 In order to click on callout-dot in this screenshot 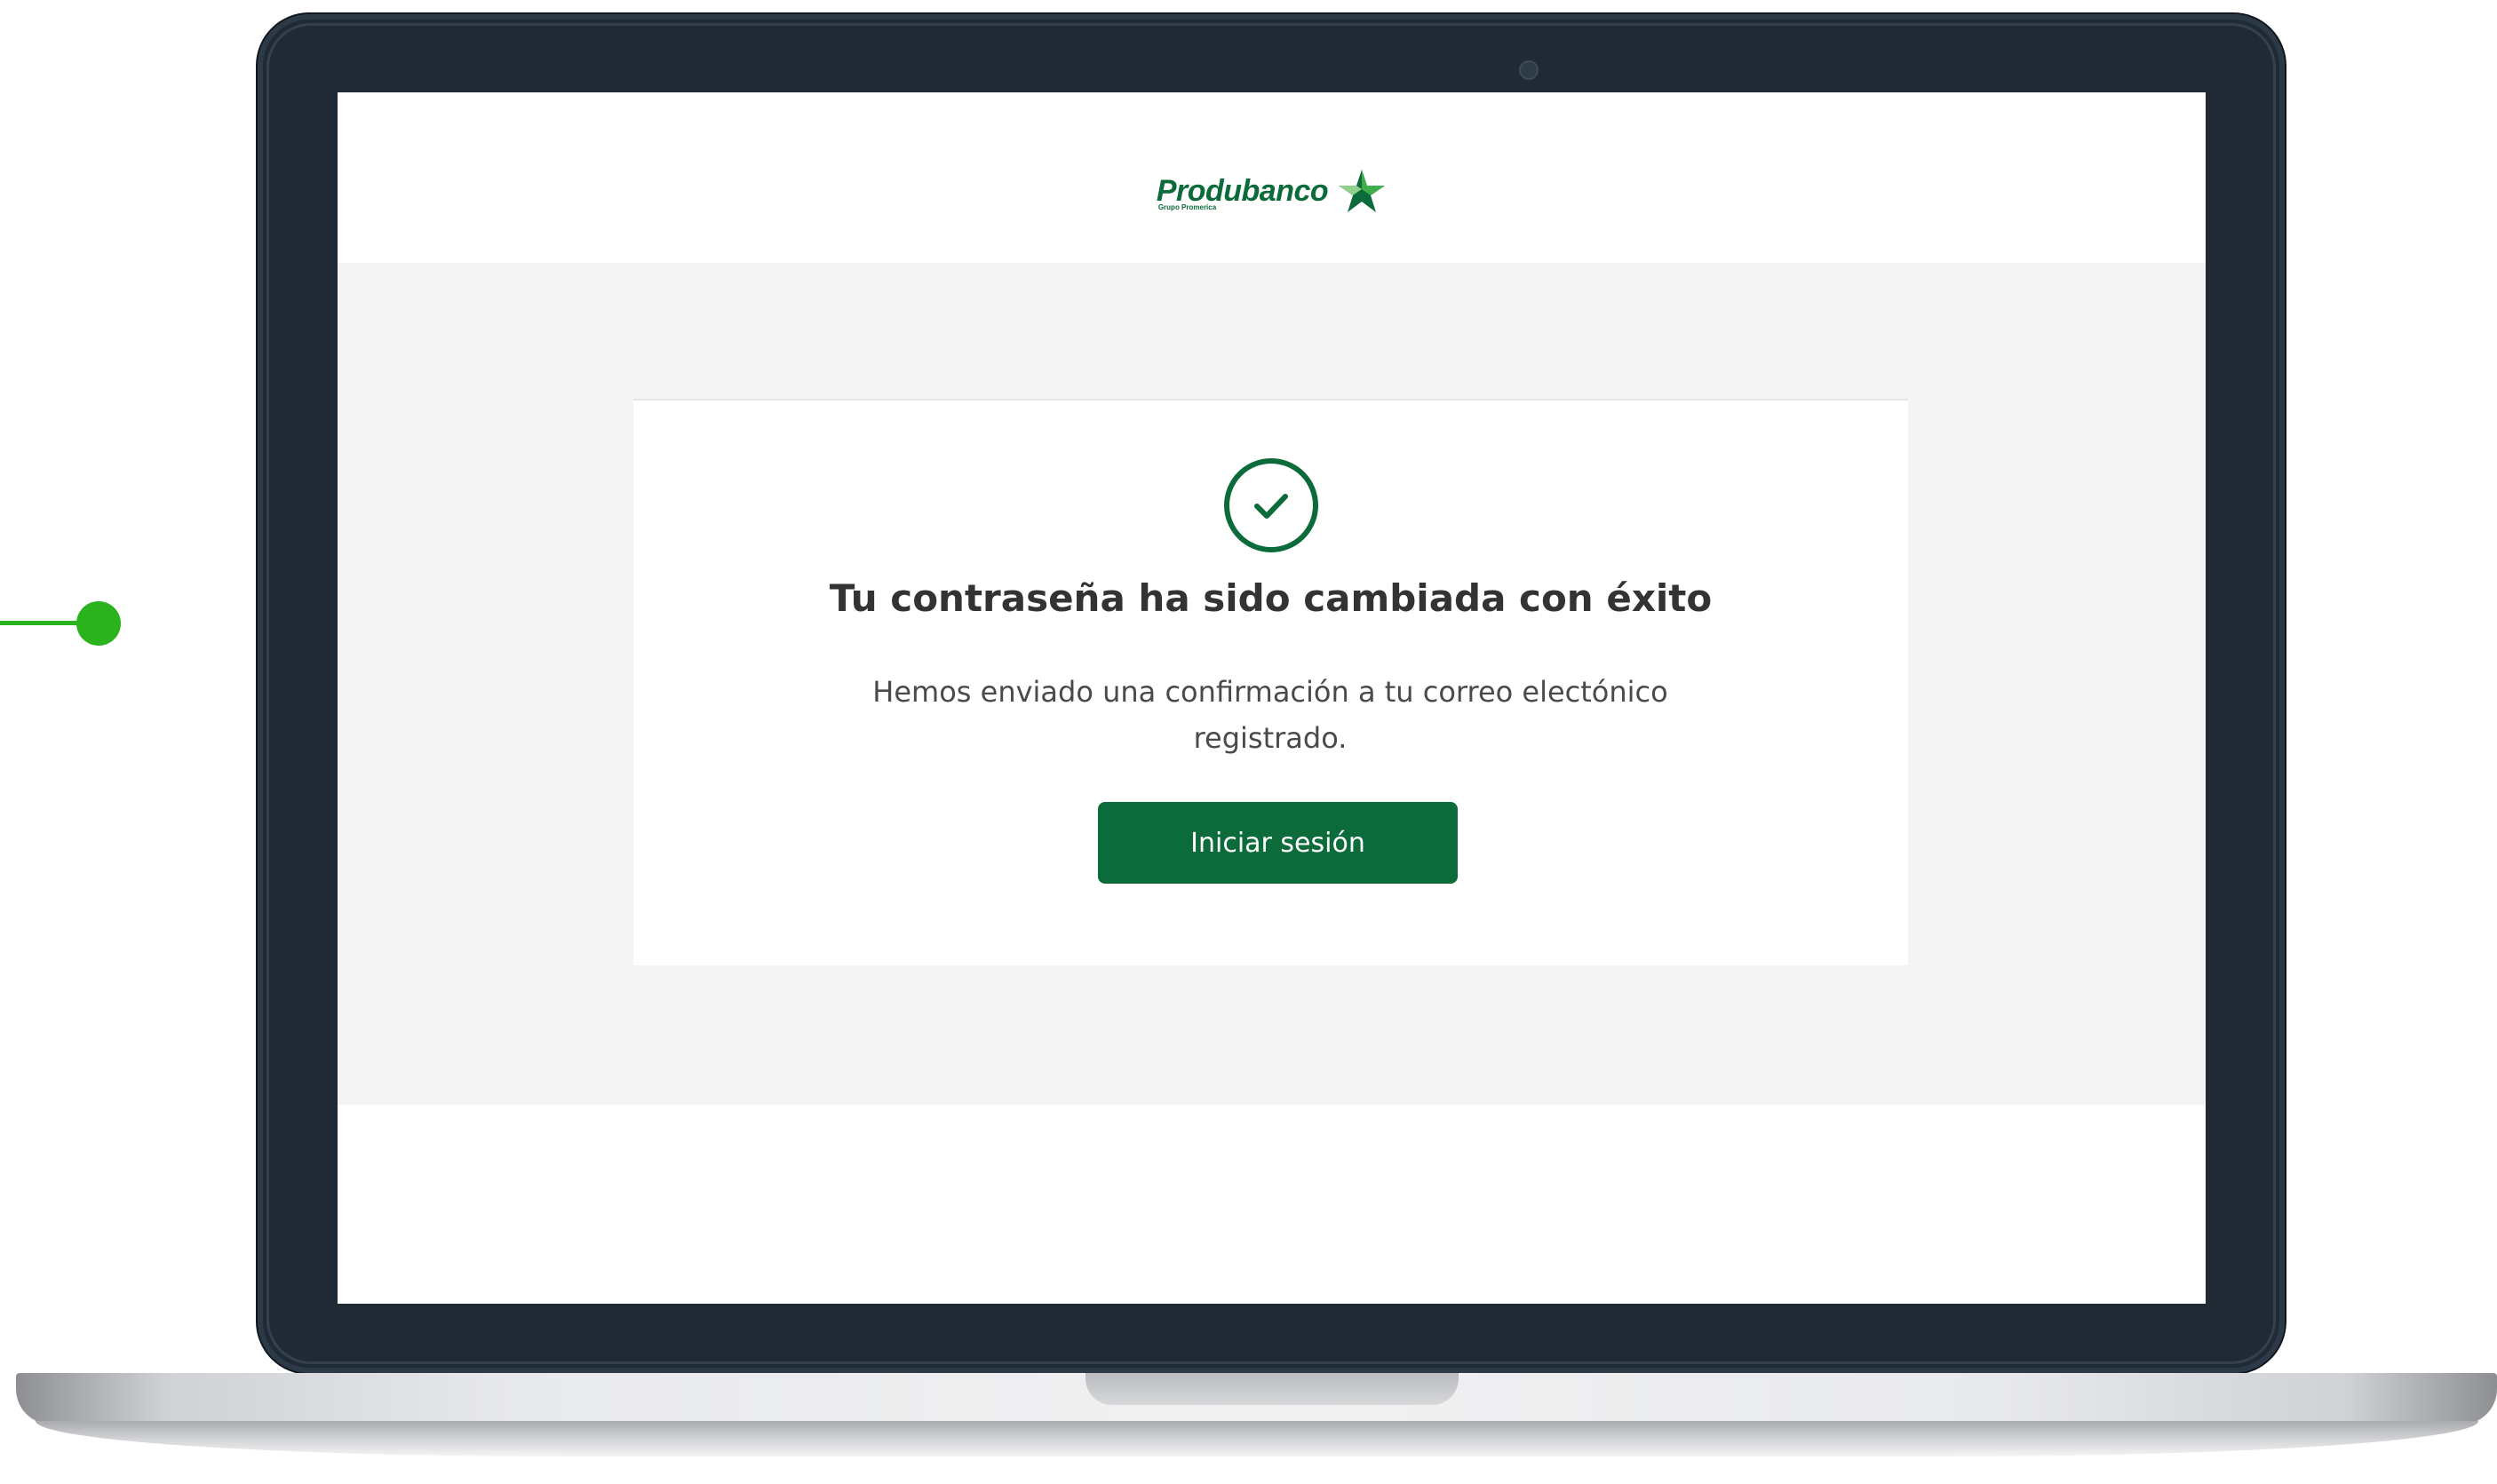, I will do `click(98, 623)`.